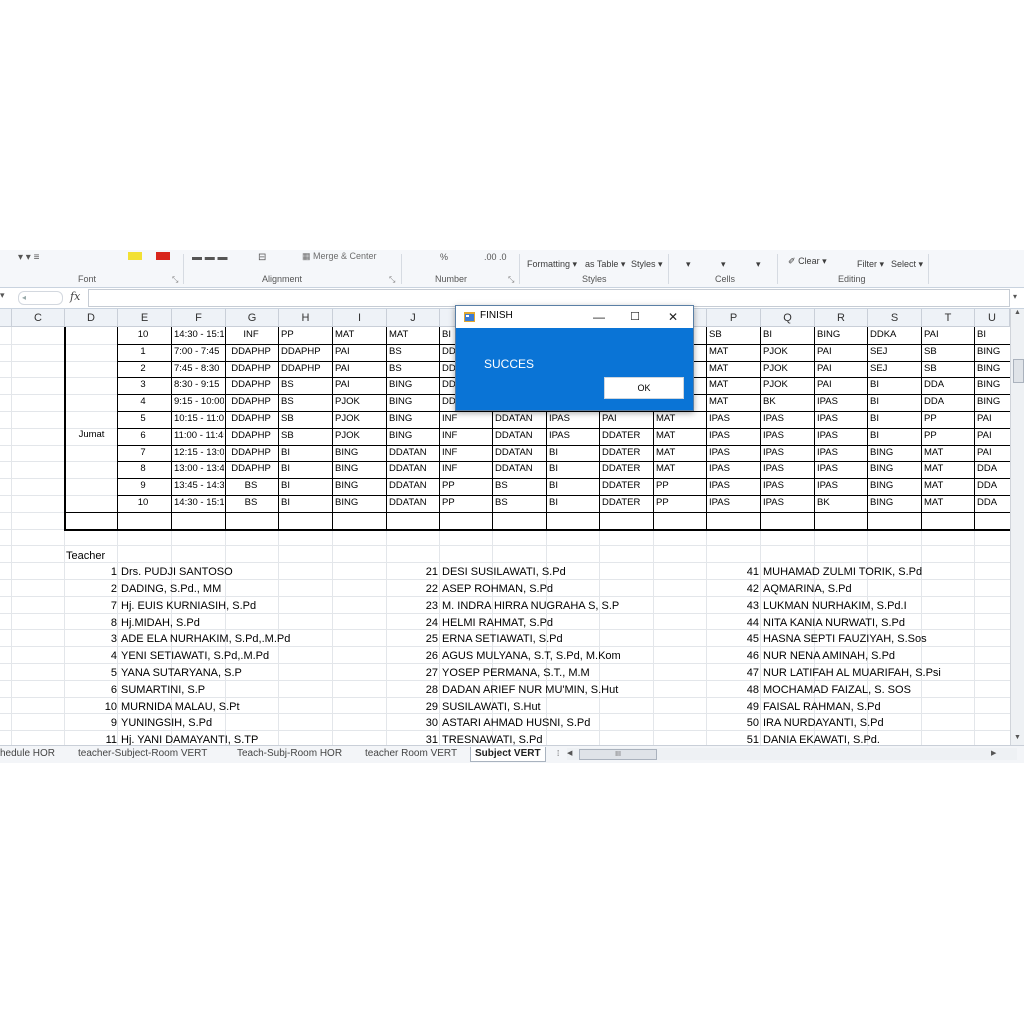  What do you see at coordinates (306, 318) in the screenshot?
I see `column-header-h: H` at bounding box center [306, 318].